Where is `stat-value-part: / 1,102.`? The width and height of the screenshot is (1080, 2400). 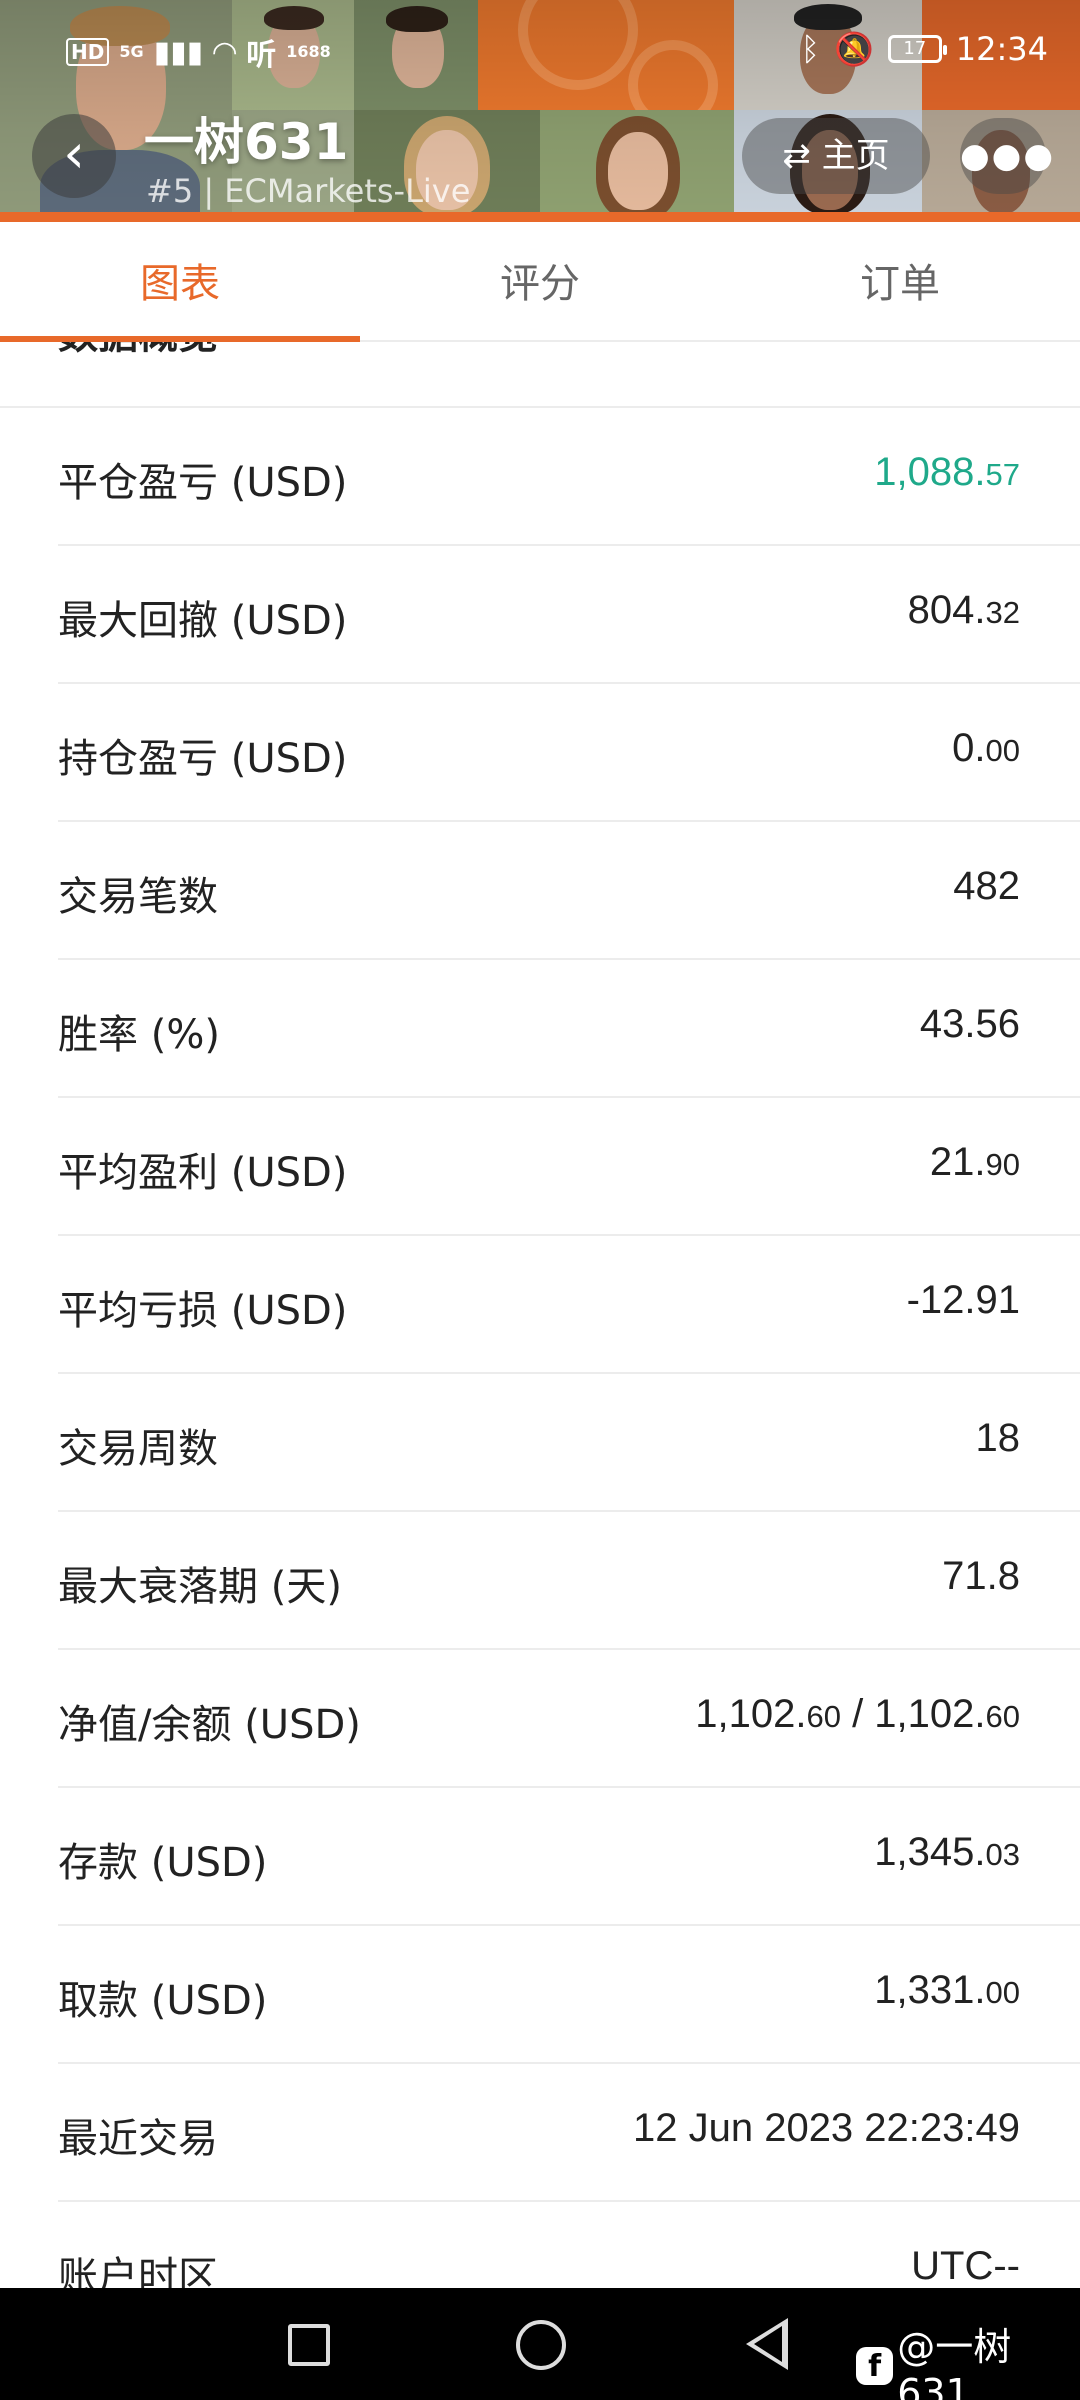 stat-value-part: / 1,102. is located at coordinates (913, 1714).